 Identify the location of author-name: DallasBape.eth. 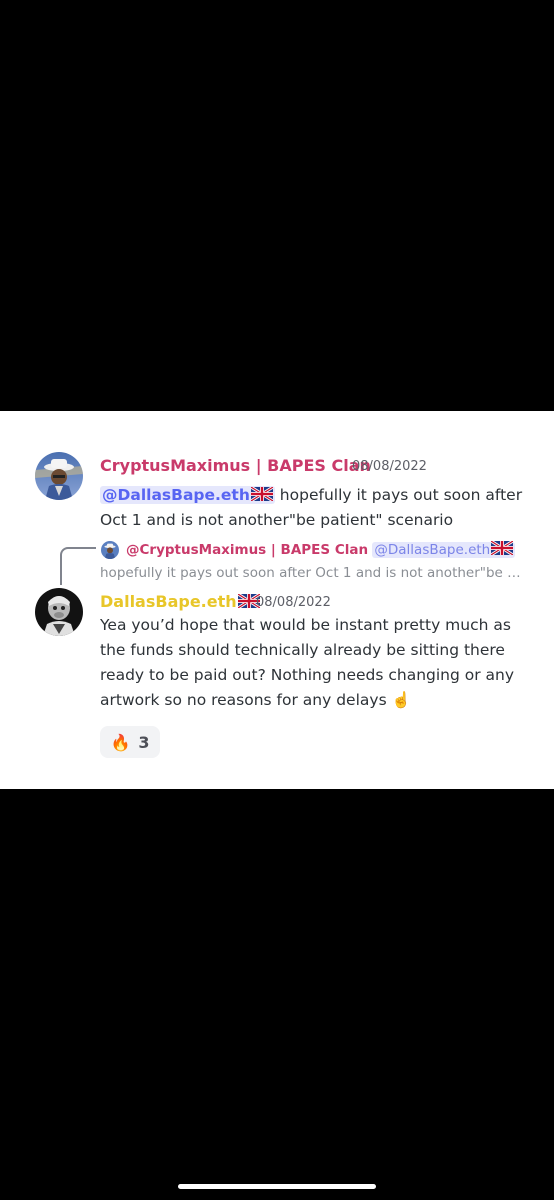
(168, 601).